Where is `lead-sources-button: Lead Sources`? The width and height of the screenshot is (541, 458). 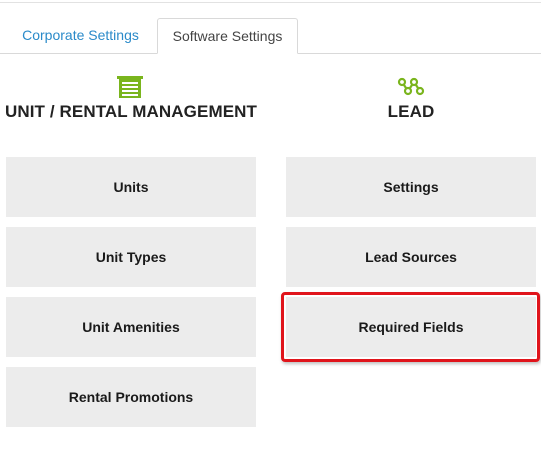 lead-sources-button: Lead Sources is located at coordinates (411, 257).